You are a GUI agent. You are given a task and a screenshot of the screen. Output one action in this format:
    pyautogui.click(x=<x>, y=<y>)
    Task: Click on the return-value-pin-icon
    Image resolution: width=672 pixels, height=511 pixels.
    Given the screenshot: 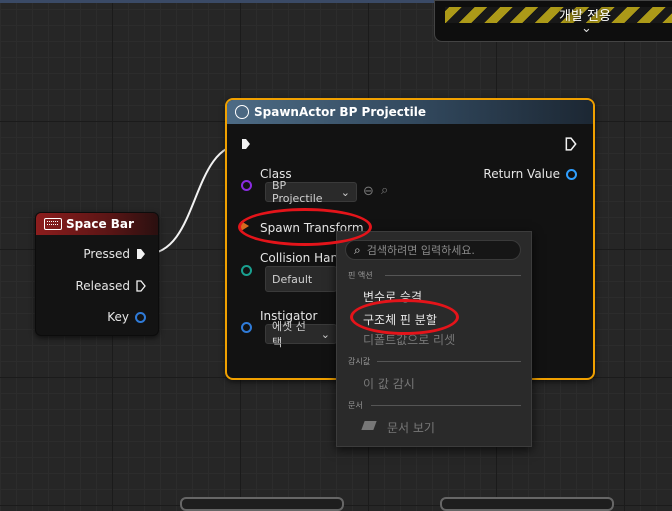 What is the action you would take?
    pyautogui.click(x=571, y=174)
    